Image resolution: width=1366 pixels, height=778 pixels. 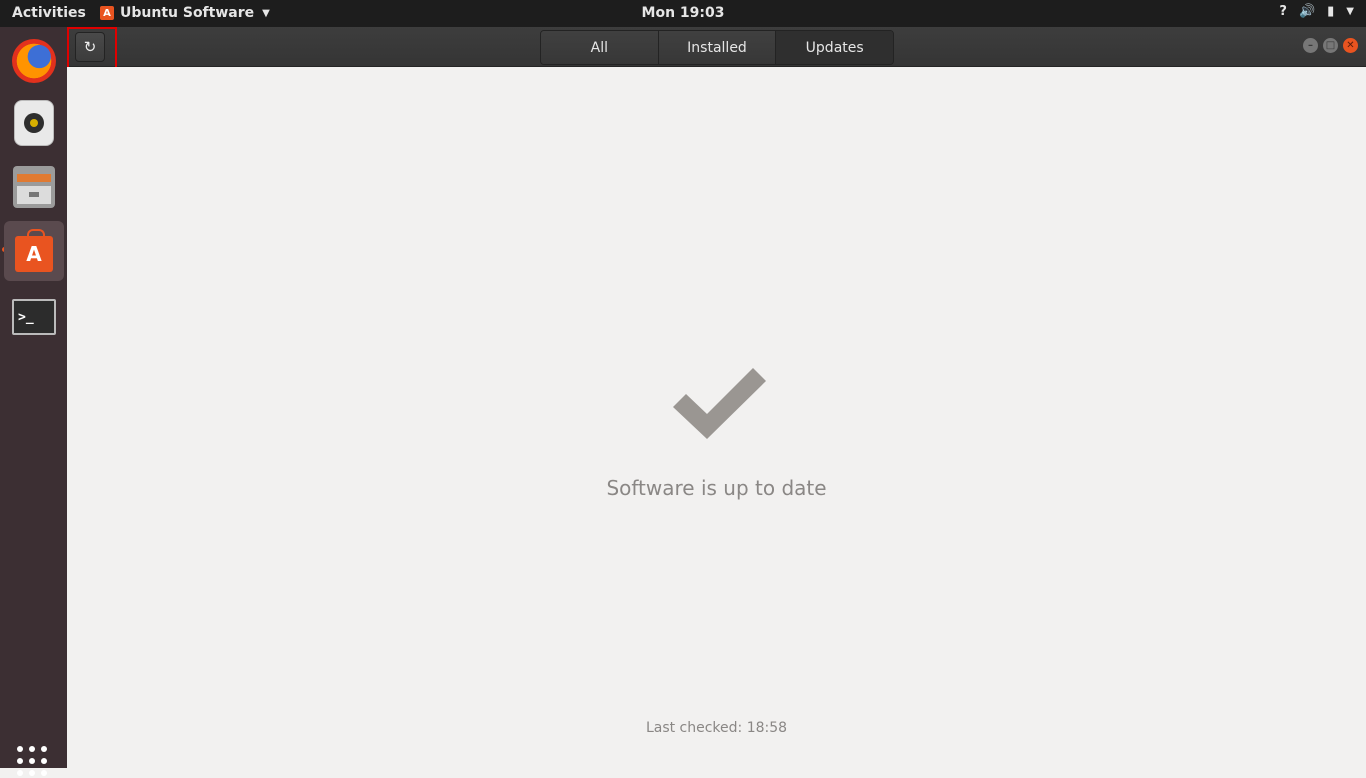 What do you see at coordinates (33, 401) in the screenshot?
I see `dock: A >_` at bounding box center [33, 401].